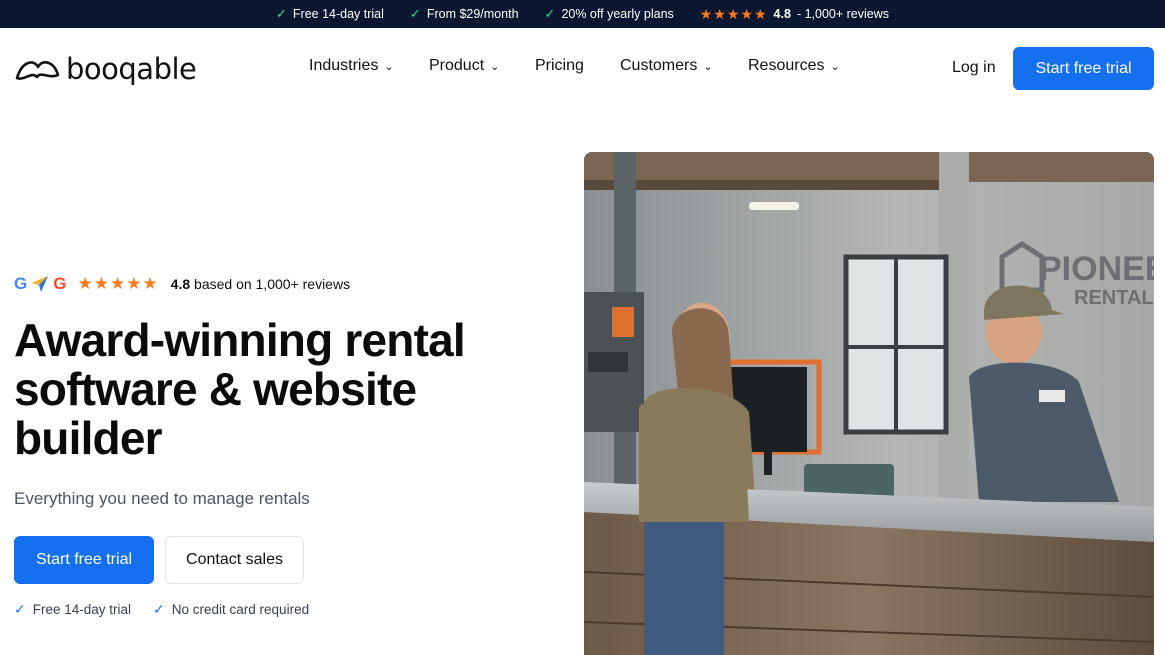 This screenshot has height=655, width=1165. I want to click on promo-item: ✓ From $29/month, so click(464, 14).